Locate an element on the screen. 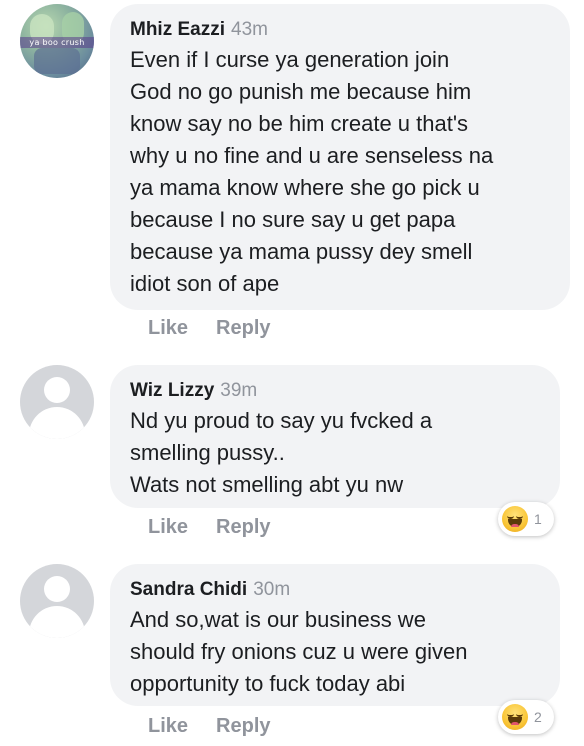  author-name: Wiz Lizzy is located at coordinates (172, 390).